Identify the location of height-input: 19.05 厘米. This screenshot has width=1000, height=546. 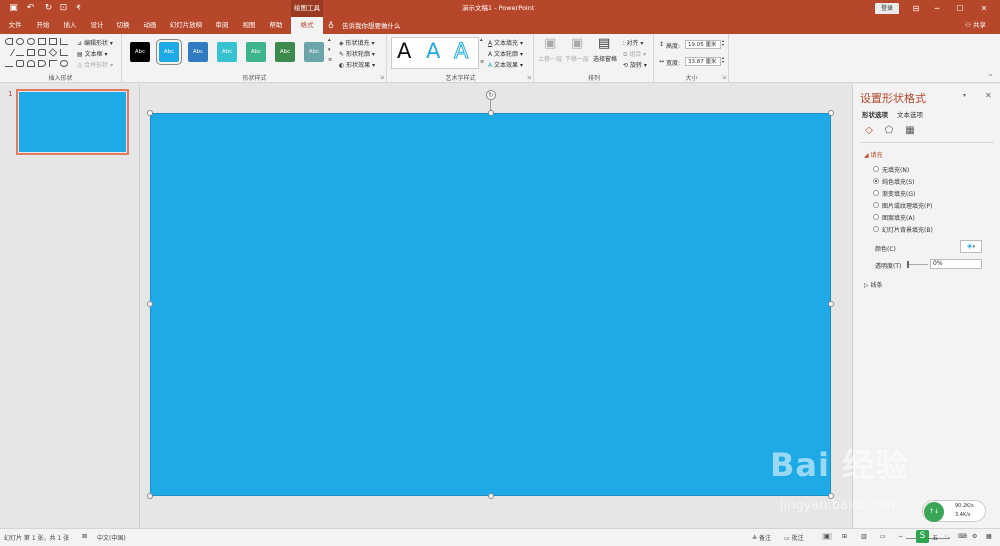
(703, 44).